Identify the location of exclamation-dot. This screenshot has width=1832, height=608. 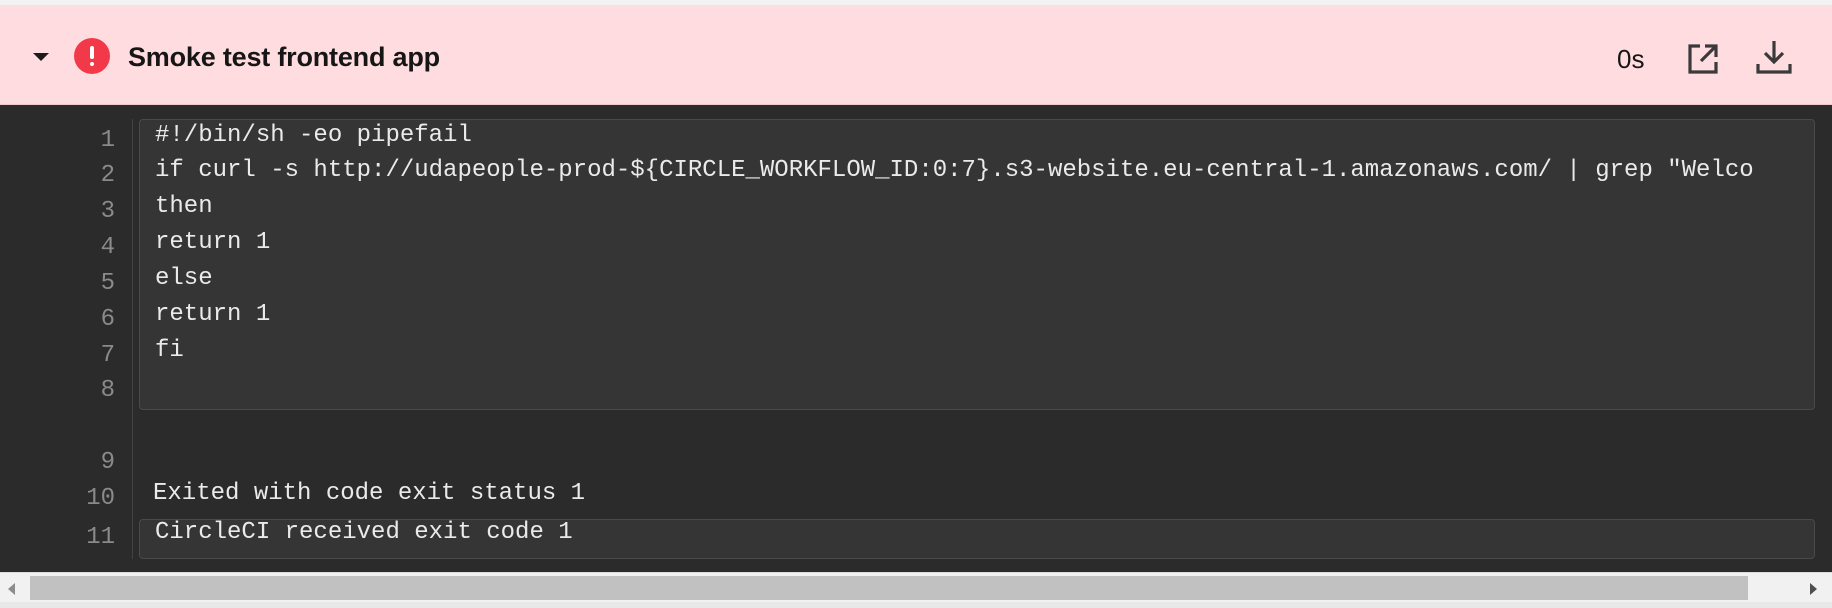
(92, 64).